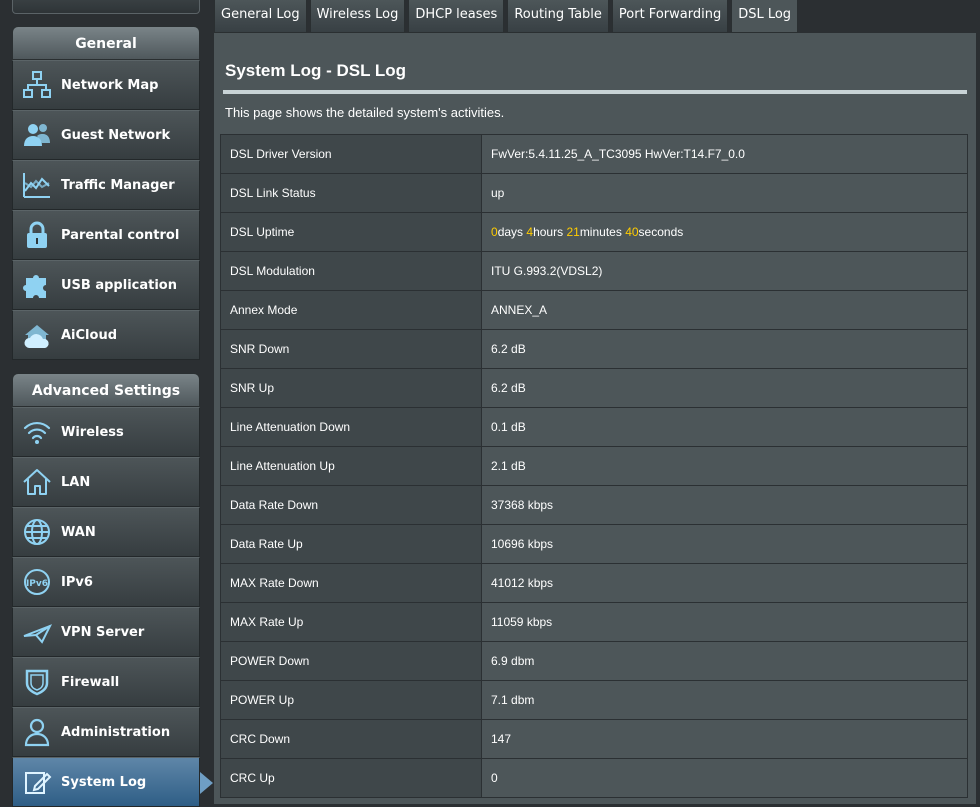 The height and width of the screenshot is (807, 980). What do you see at coordinates (260, 16) in the screenshot?
I see `tab-general-log: General Log` at bounding box center [260, 16].